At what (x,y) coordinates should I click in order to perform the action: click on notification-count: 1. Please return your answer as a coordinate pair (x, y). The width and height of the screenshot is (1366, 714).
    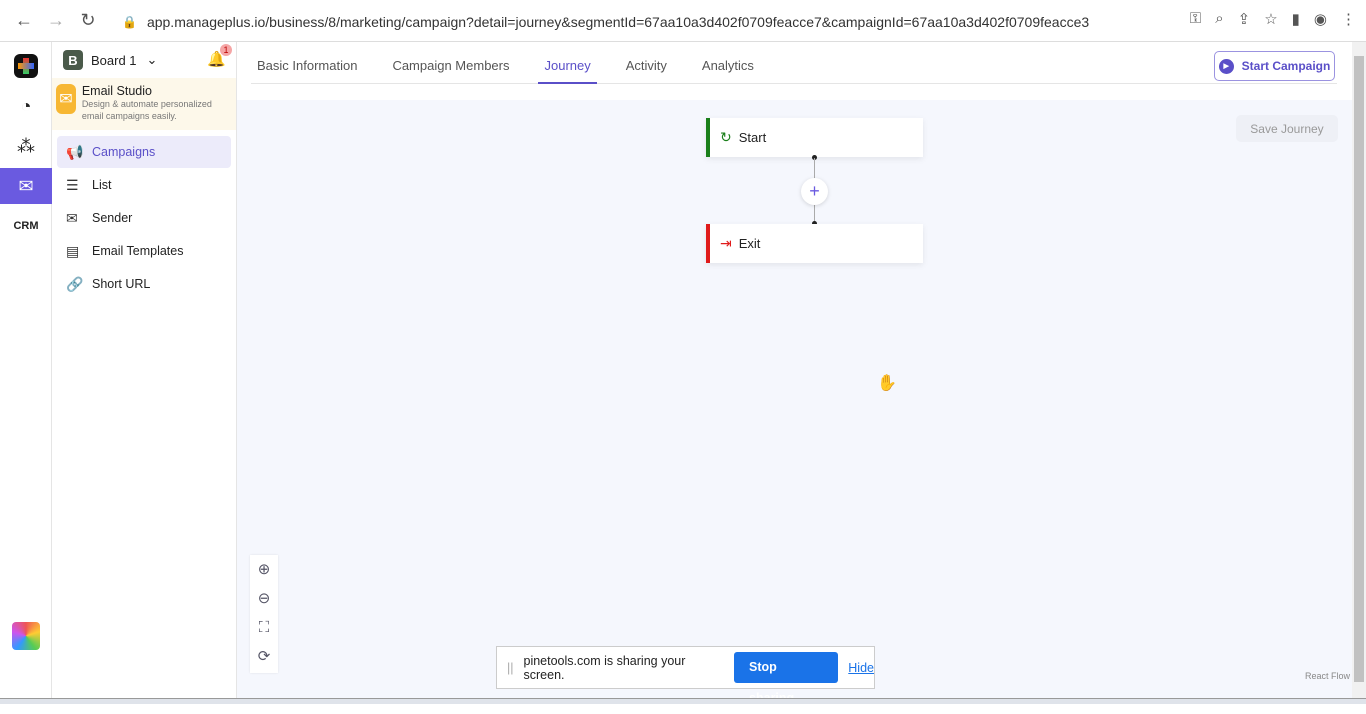
    Looking at the image, I should click on (226, 50).